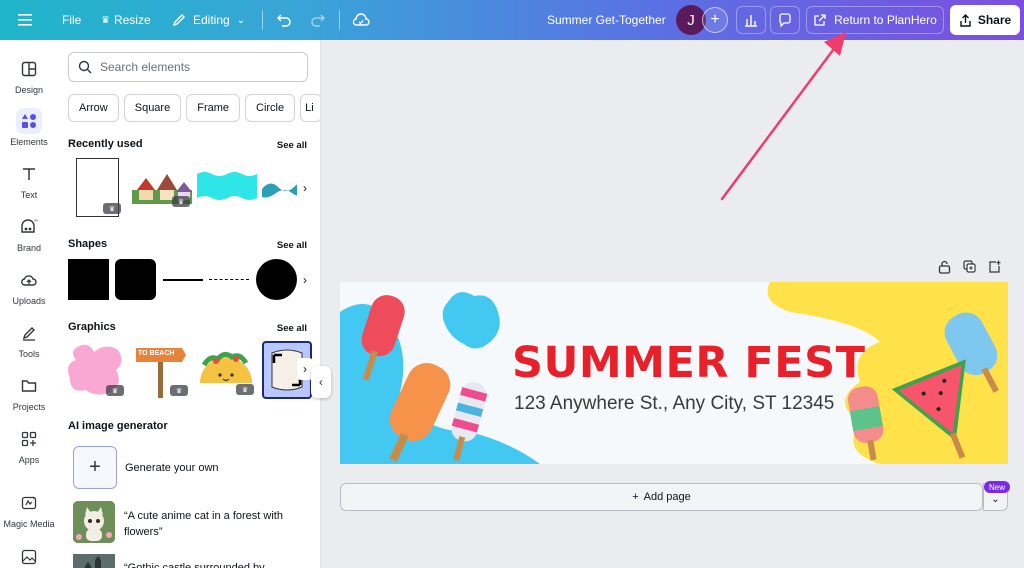  What do you see at coordinates (25, 20) in the screenshot?
I see `menu-icon` at bounding box center [25, 20].